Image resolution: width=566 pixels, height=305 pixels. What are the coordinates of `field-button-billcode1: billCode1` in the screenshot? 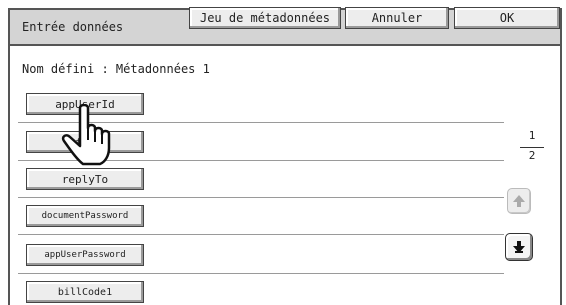 It's located at (85, 292).